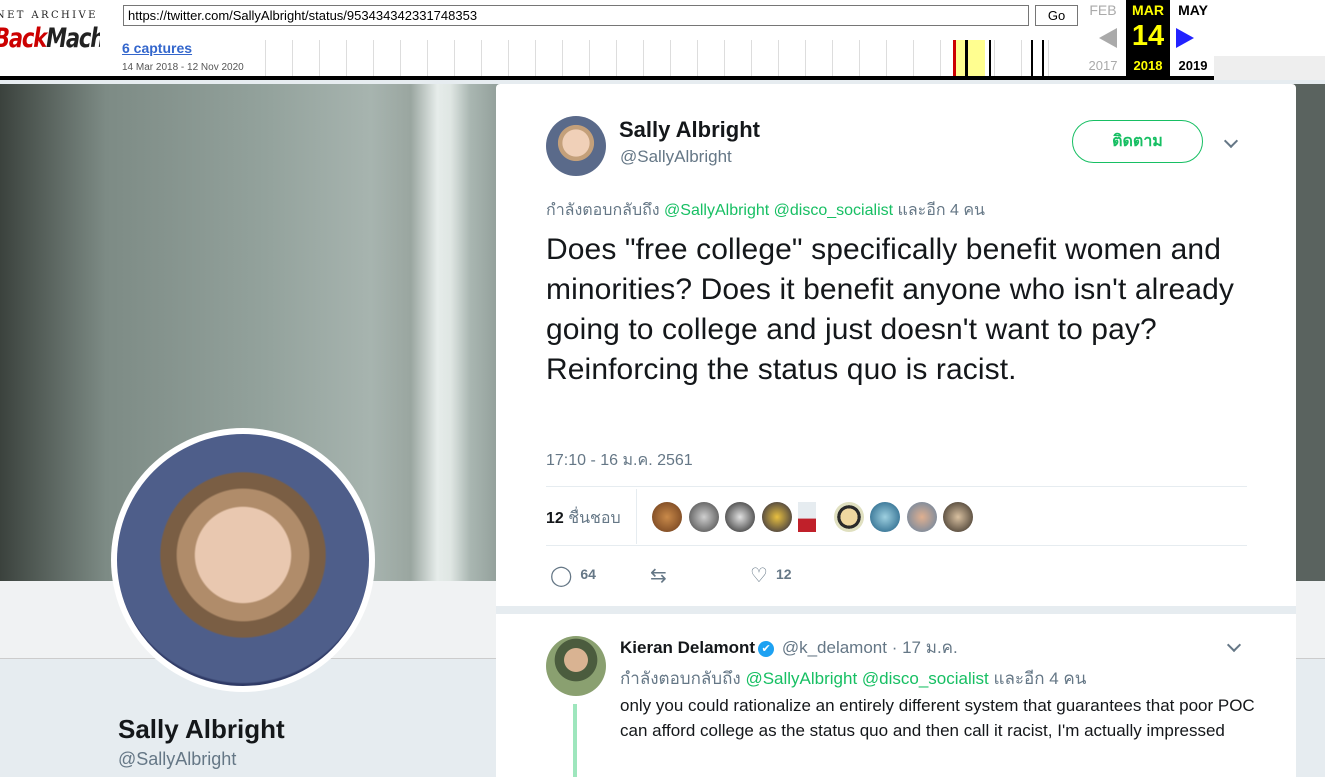 The image size is (1325, 777). What do you see at coordinates (1103, 40) in the screenshot?
I see `wayback-prev-column: FEB 2017` at bounding box center [1103, 40].